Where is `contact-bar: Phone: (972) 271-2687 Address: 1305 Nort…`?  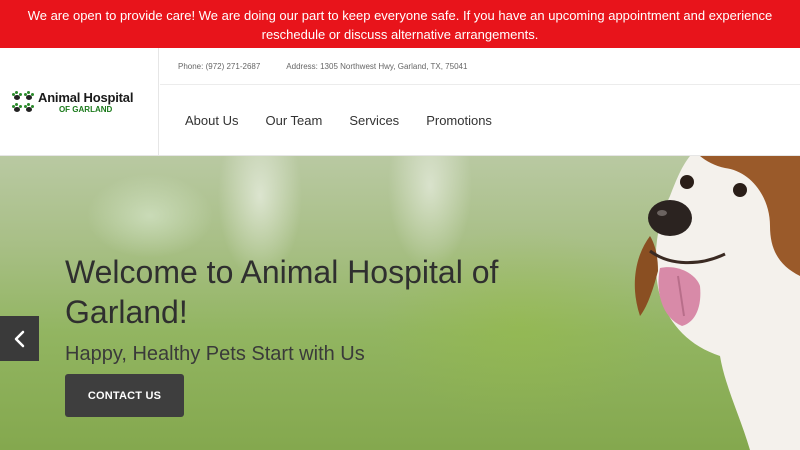 contact-bar: Phone: (972) 271-2687 Address: 1305 Nort… is located at coordinates (480, 66).